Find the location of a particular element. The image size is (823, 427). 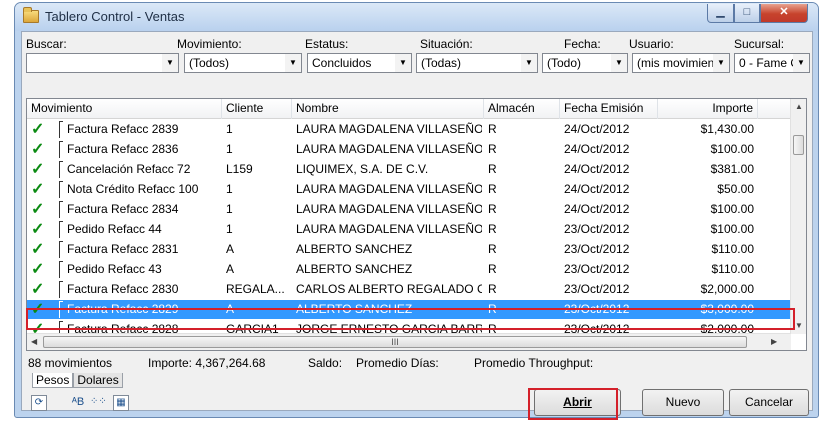

group-icon: ⁘⁘ is located at coordinates (98, 403).